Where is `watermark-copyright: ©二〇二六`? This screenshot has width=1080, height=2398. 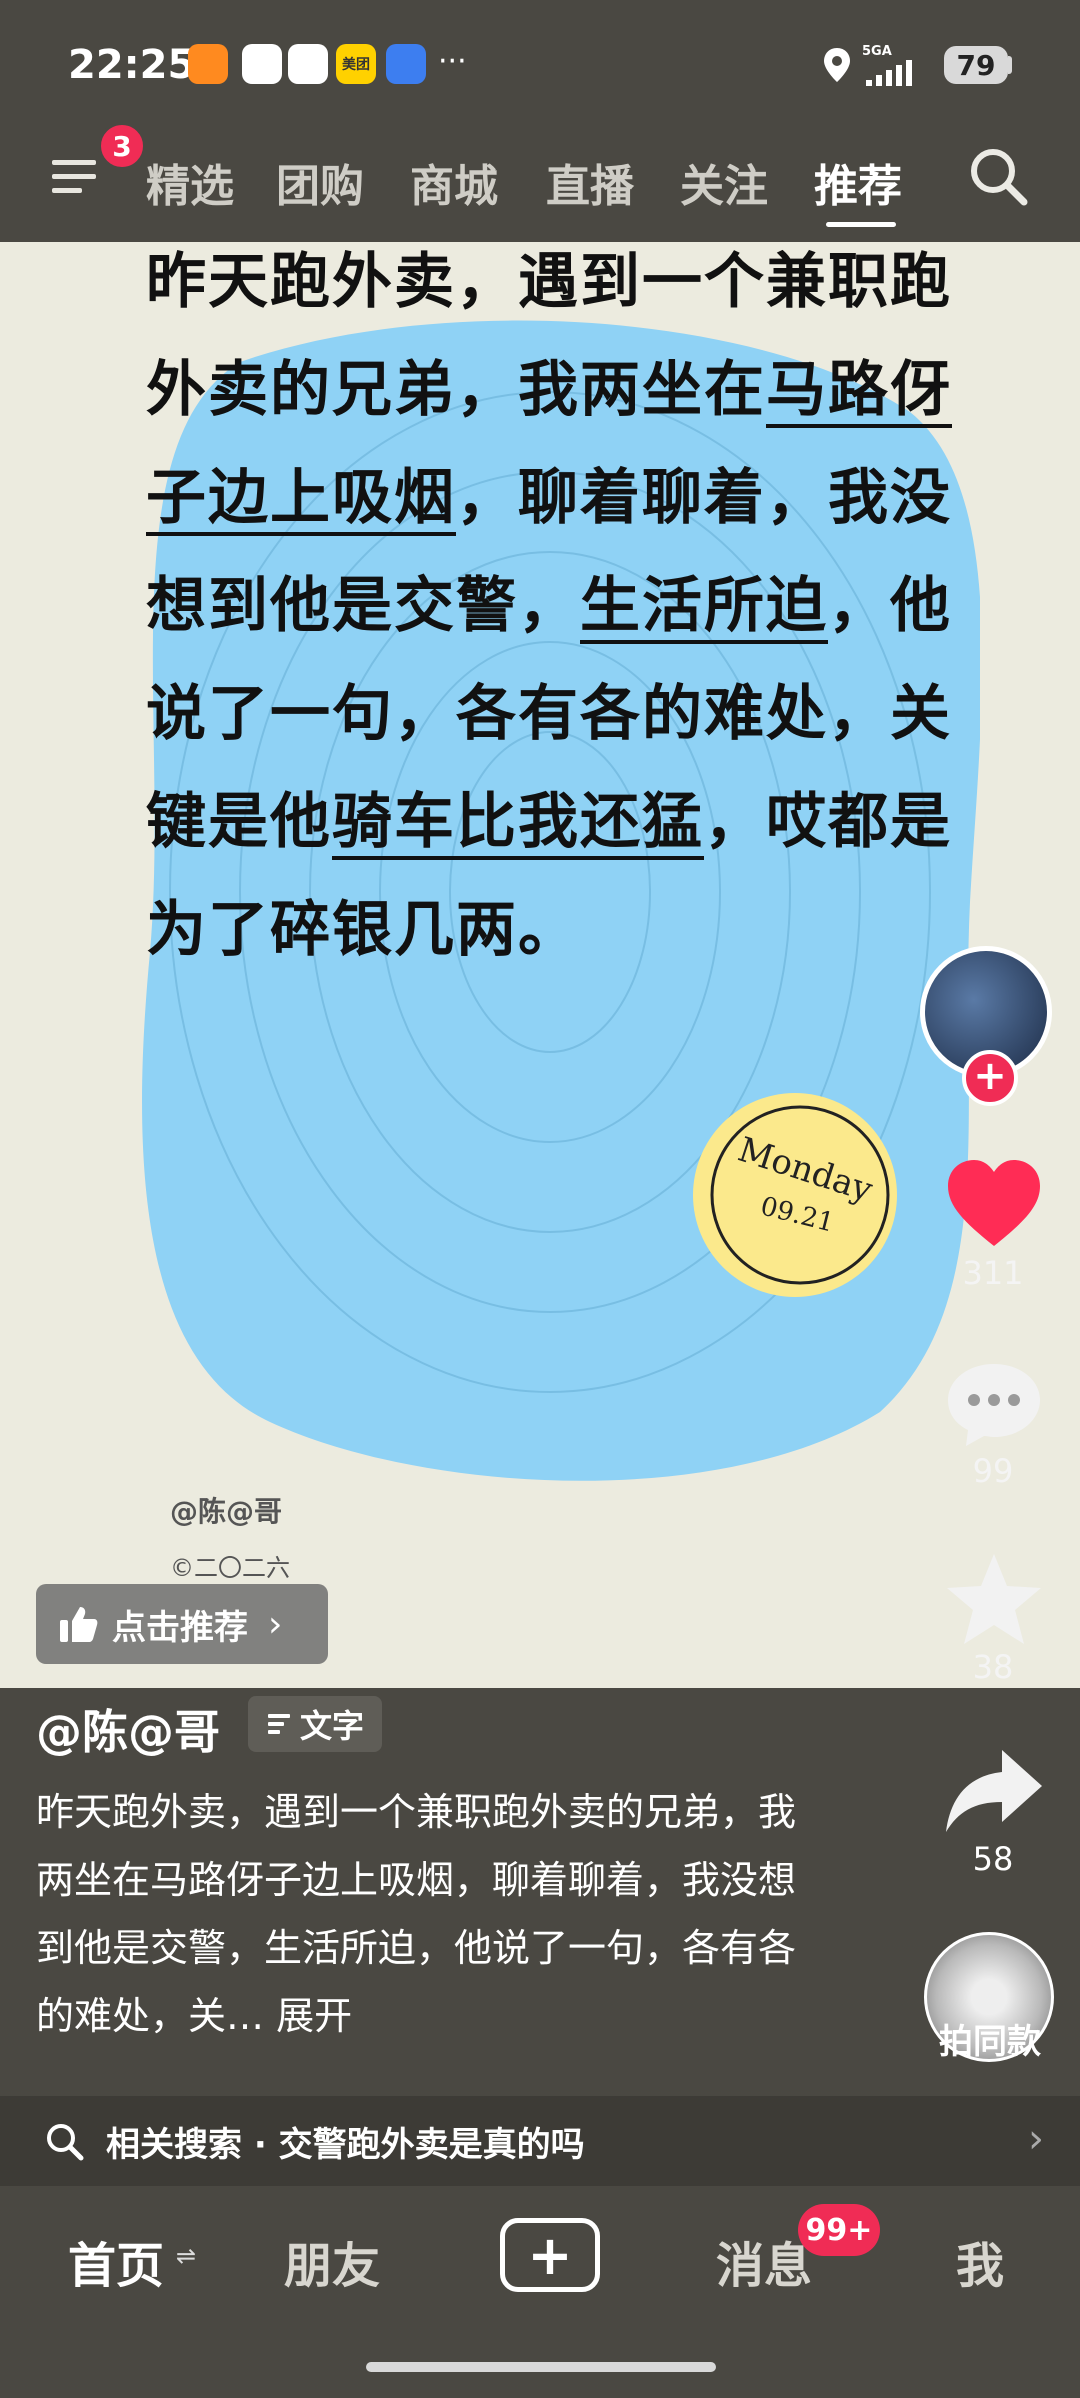
watermark-copyright: ©二〇二六 is located at coordinates (230, 1568).